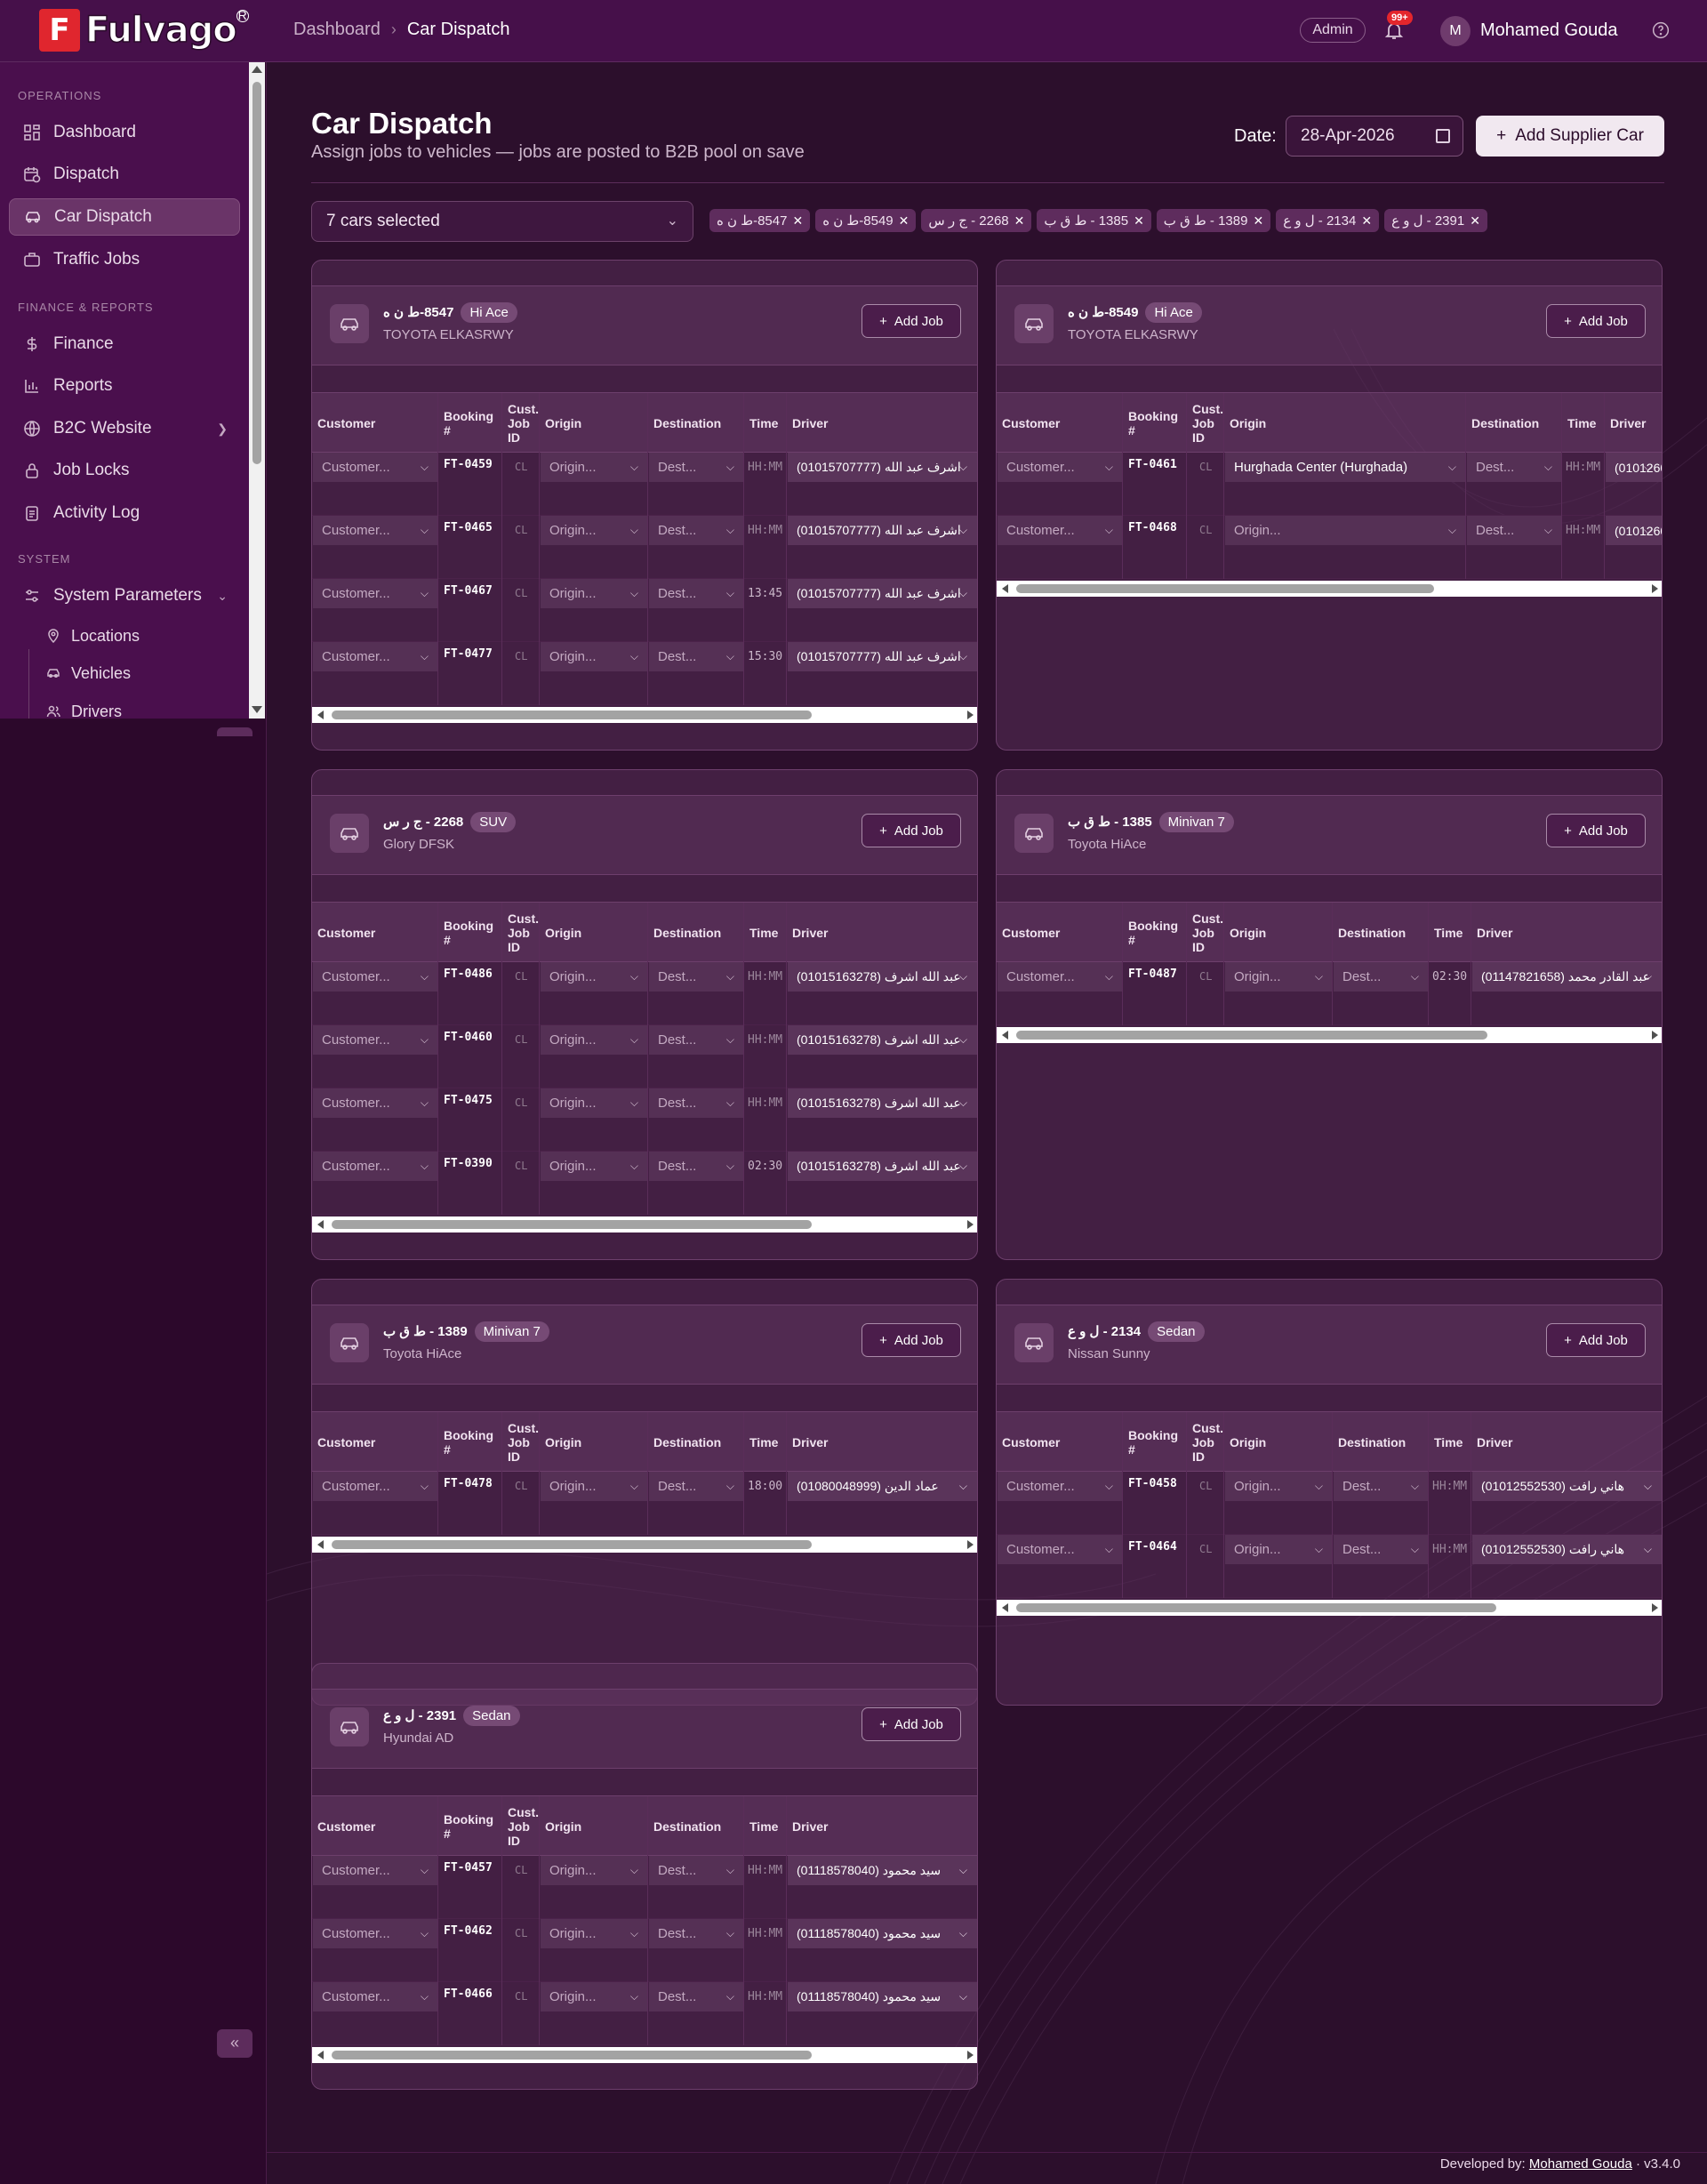 Image resolution: width=1707 pixels, height=2184 pixels. What do you see at coordinates (1451, 977) in the screenshot?
I see `time-input: 02:30` at bounding box center [1451, 977].